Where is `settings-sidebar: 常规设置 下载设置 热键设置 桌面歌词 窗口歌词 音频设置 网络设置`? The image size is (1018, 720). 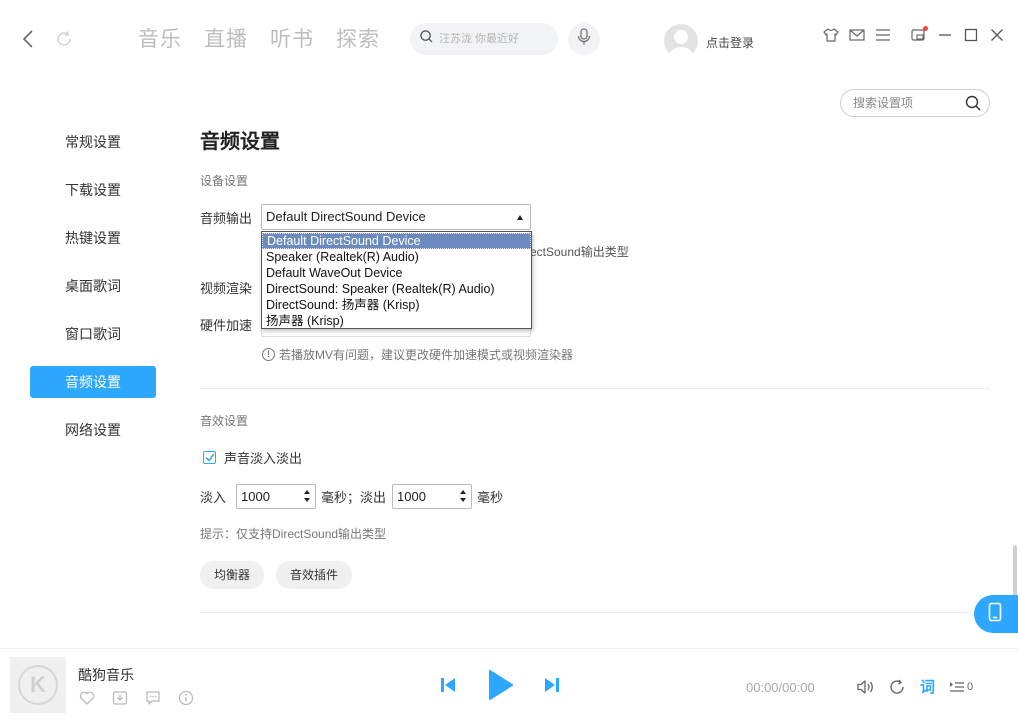
settings-sidebar: 常规设置 下载设置 热键设置 桌面歌词 窗口歌词 音频设置 网络设置 is located at coordinates (93, 294).